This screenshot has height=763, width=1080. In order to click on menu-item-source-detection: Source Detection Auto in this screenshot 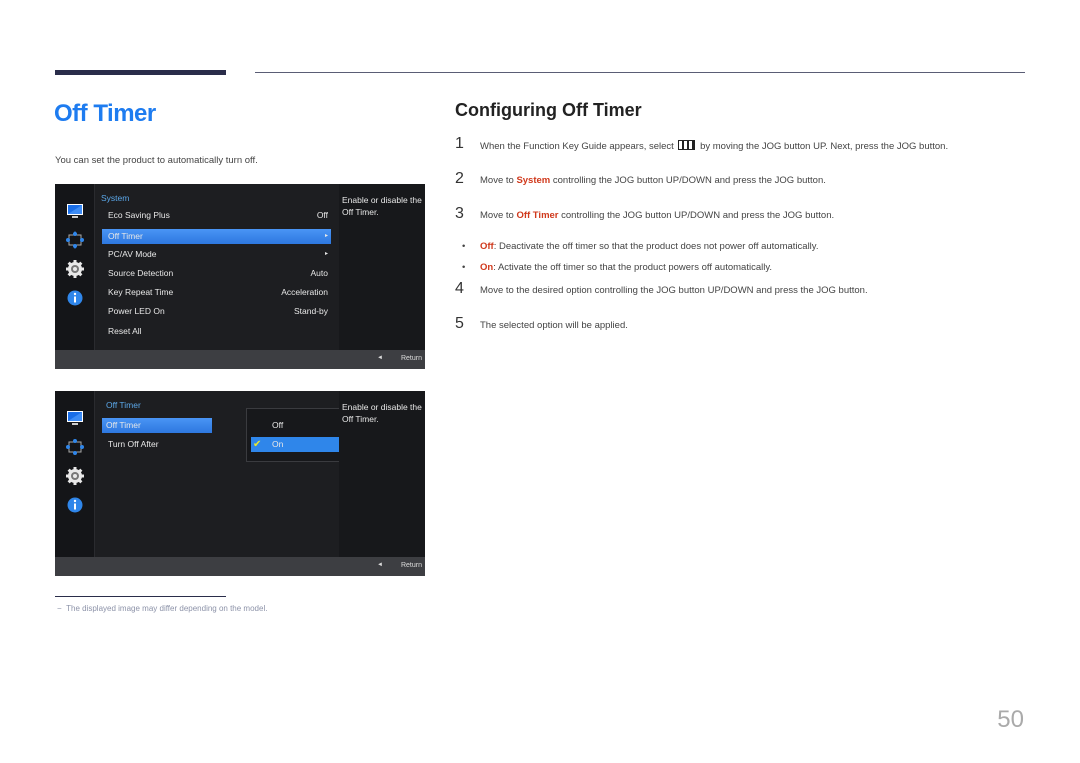, I will do `click(216, 273)`.